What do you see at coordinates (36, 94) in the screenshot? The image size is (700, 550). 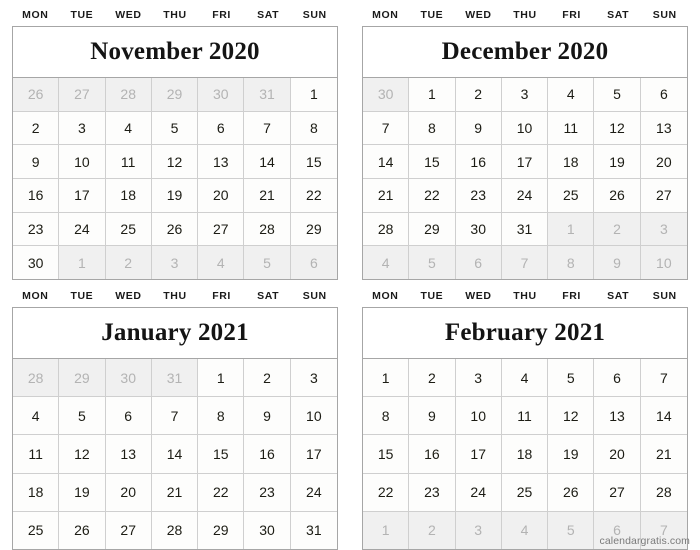 I see `day-cell-adjacent-month: 26` at bounding box center [36, 94].